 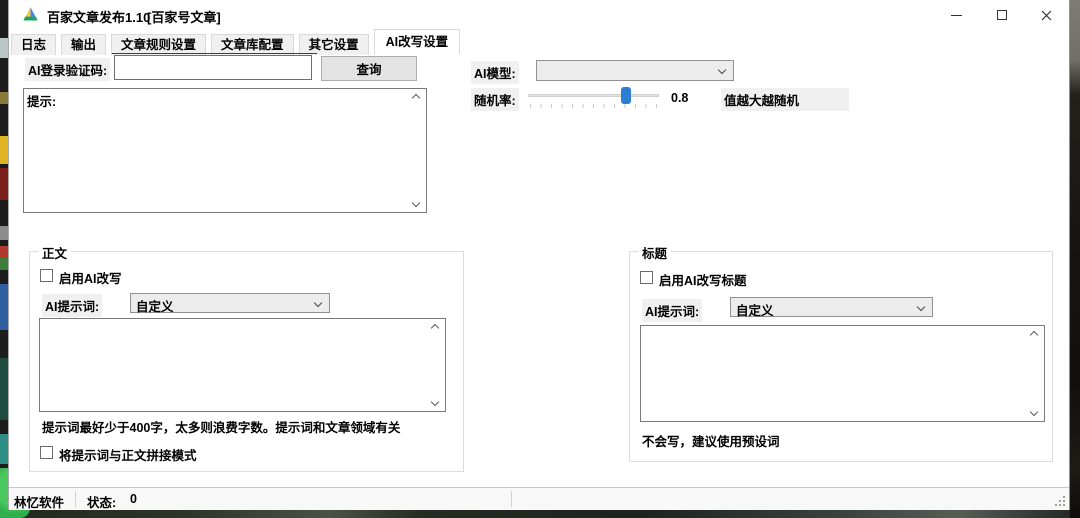 What do you see at coordinates (1035, 373) in the screenshot?
I see `title-prompt-scrollbar` at bounding box center [1035, 373].